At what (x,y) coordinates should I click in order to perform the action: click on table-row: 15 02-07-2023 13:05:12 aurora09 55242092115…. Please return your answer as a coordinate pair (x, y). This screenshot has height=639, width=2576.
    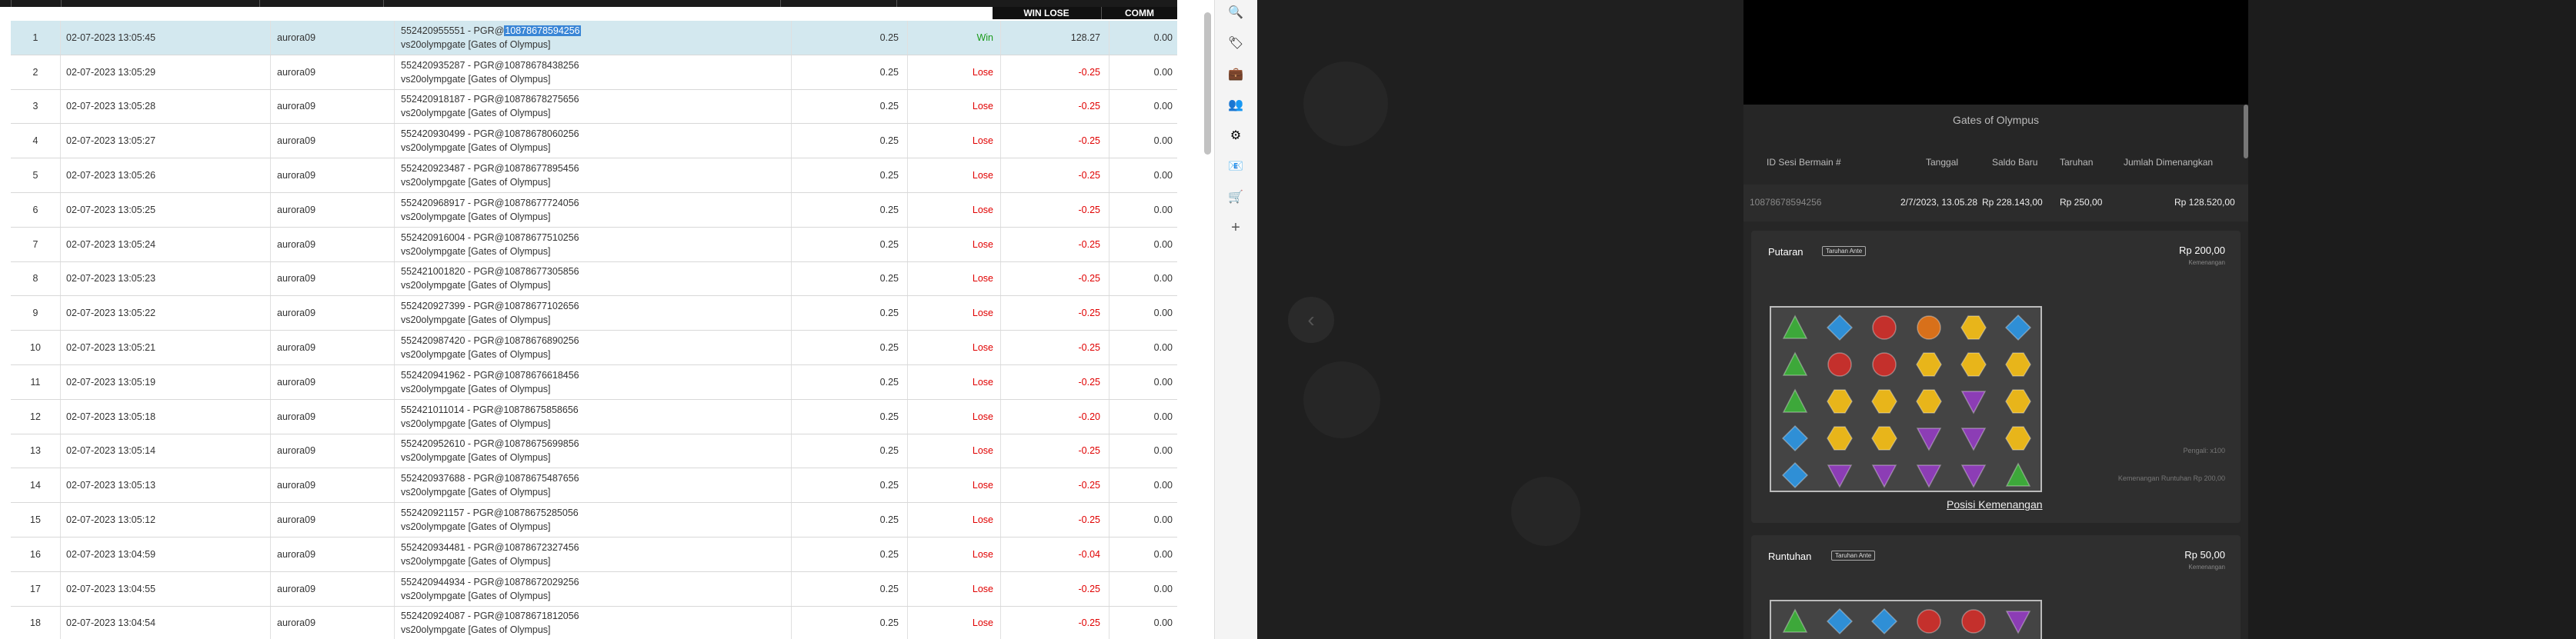
    Looking at the image, I should click on (594, 520).